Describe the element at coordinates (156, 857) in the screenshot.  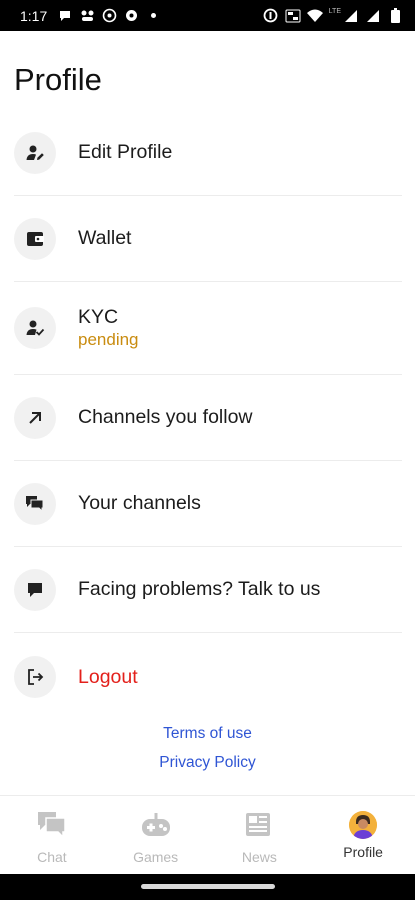
I see `nav-tab-label: Games` at that location.